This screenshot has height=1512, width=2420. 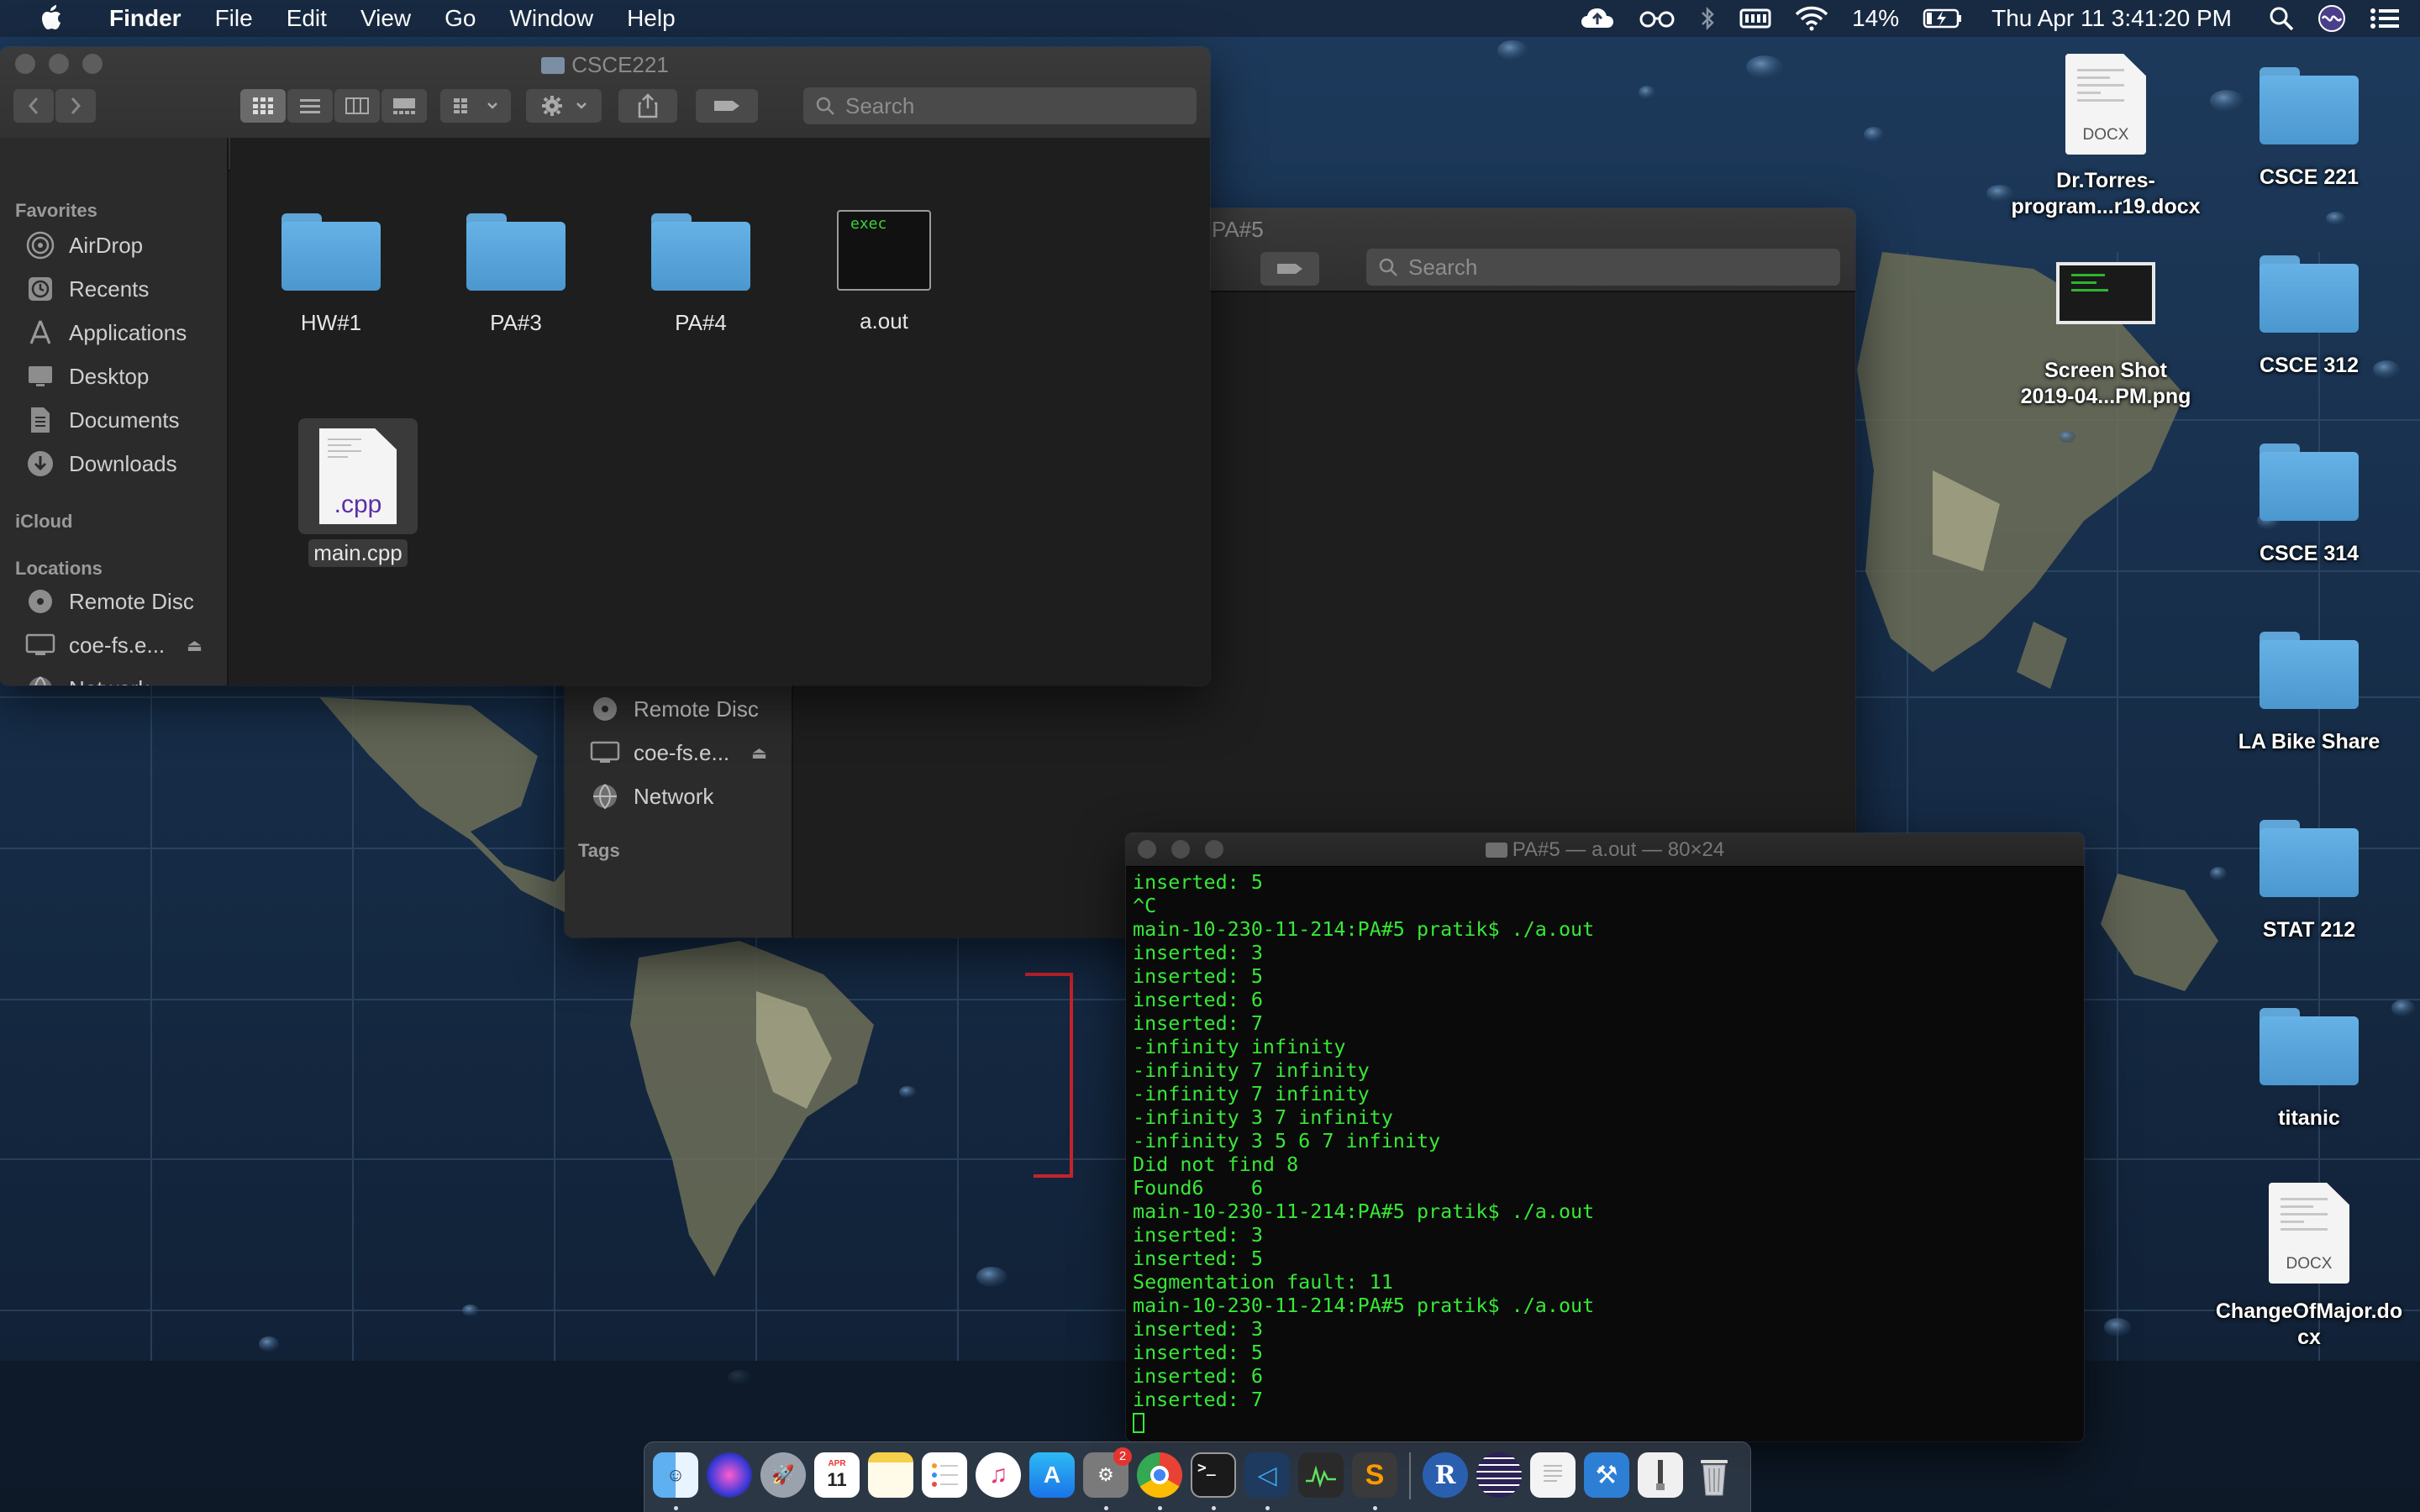 I want to click on file-main-cpp: .cpp main.cpp, so click(x=358, y=492).